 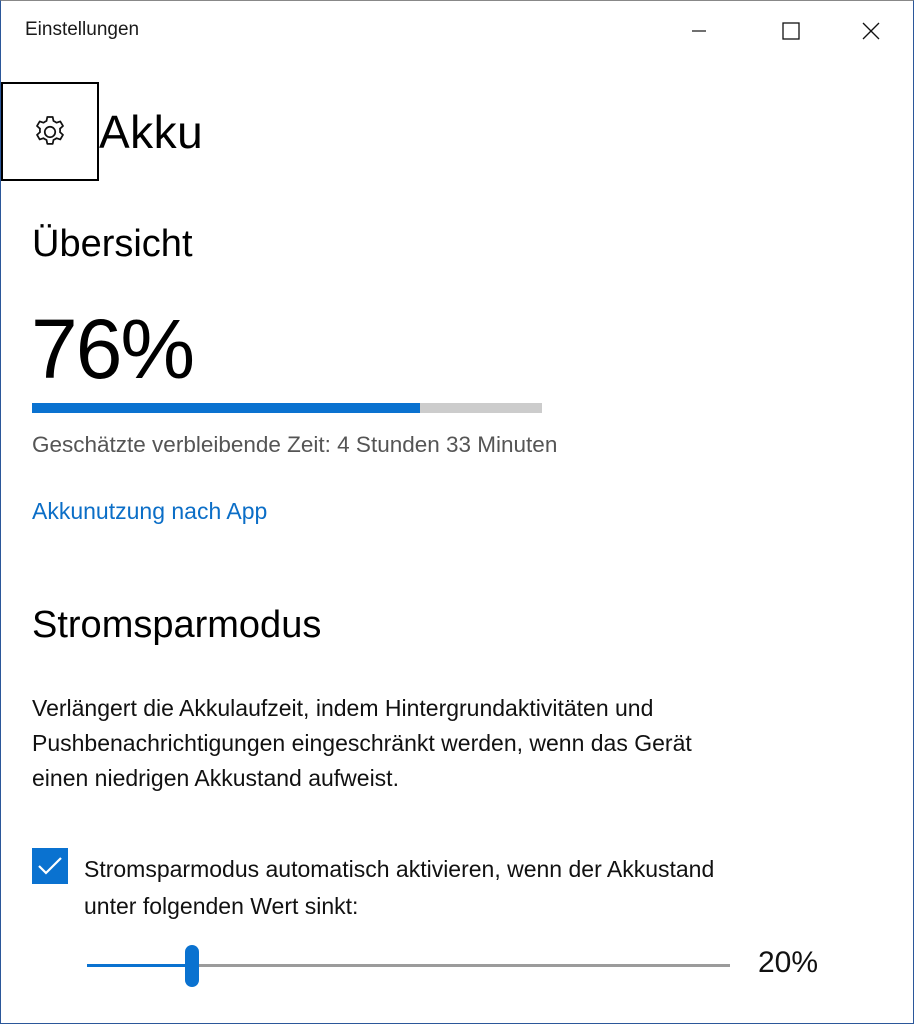 I want to click on auto-saver-checkbox, so click(x=50, y=866).